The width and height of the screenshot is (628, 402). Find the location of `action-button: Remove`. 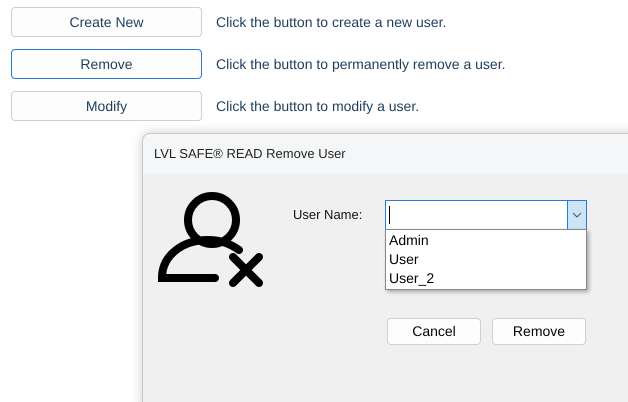

action-button: Remove is located at coordinates (106, 64).